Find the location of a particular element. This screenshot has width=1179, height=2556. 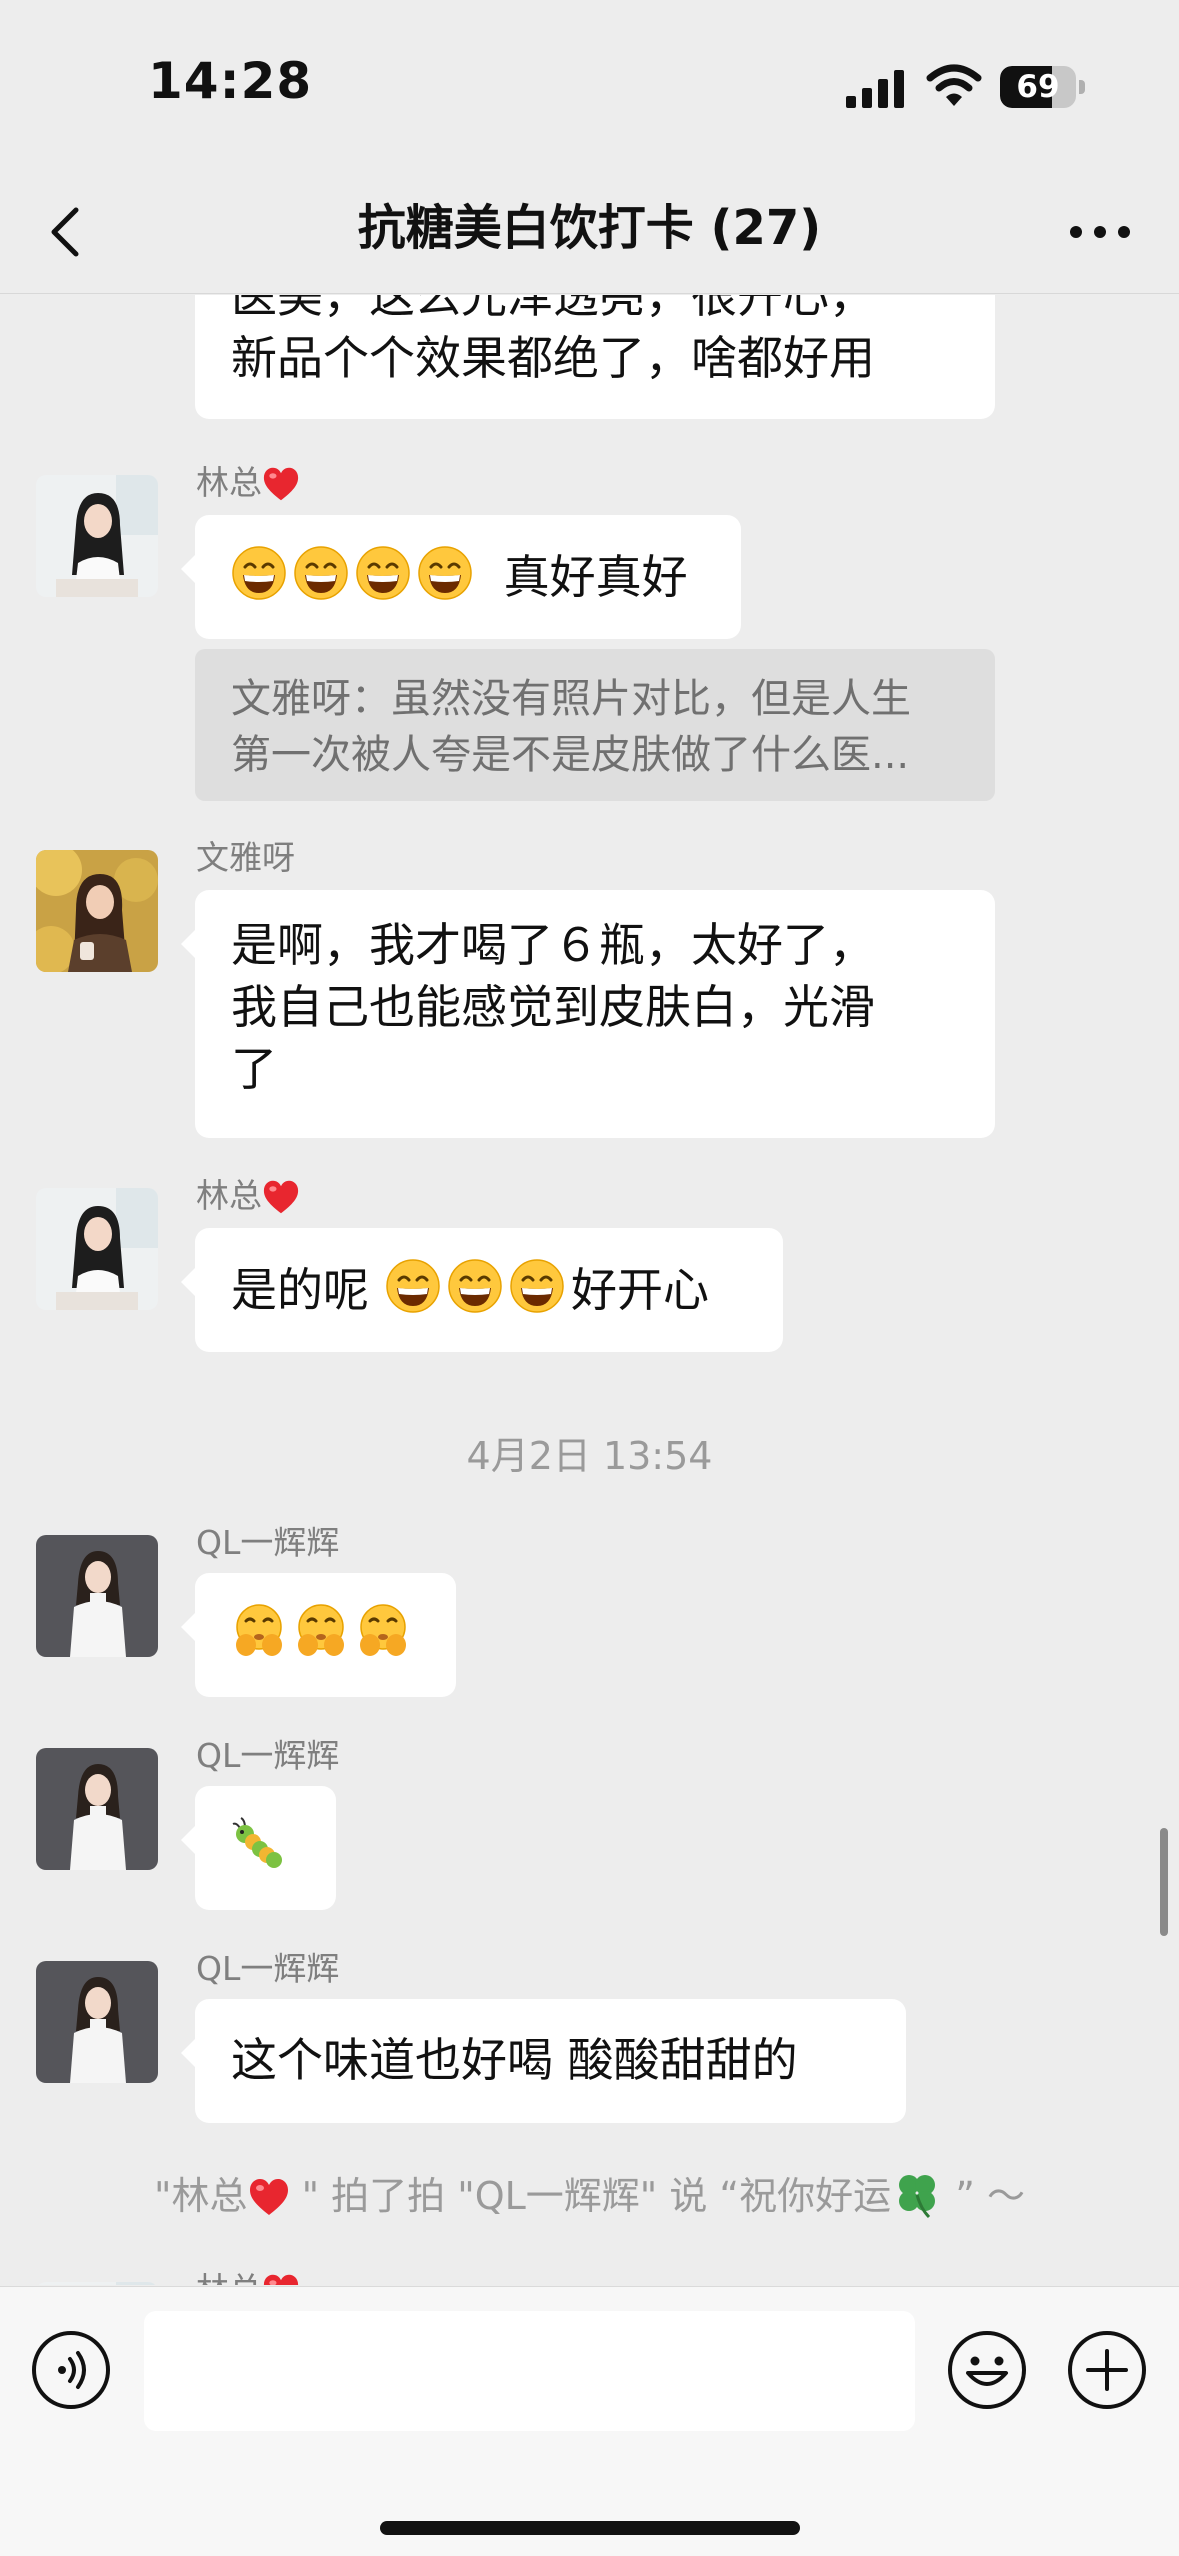

input-toolbar is located at coordinates (589, 2421).